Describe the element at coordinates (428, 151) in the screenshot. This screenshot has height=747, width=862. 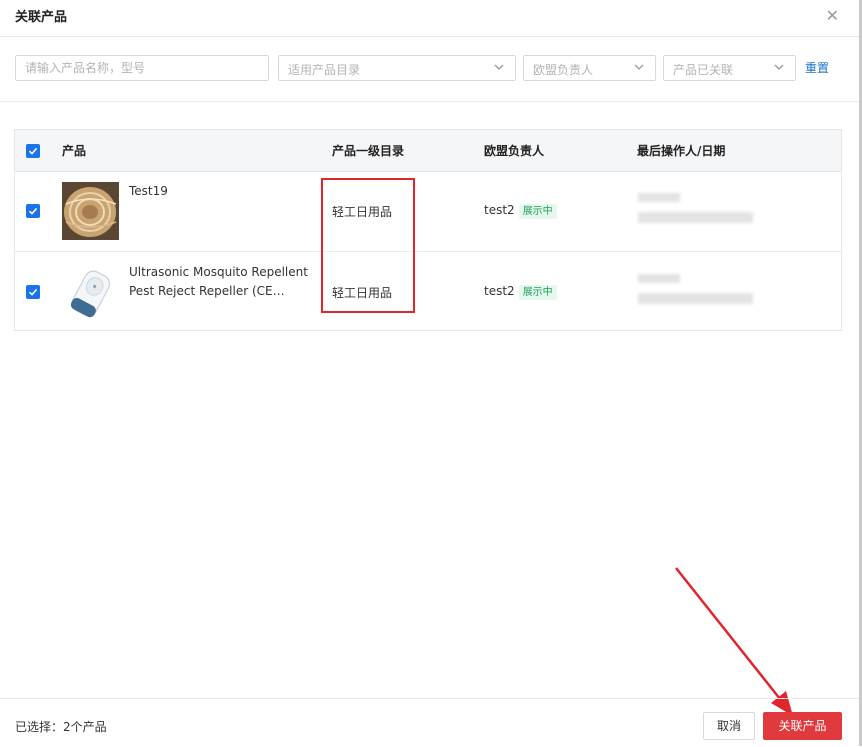
I see `table-header: 产品 产品一级目录 欧盟负责人 最后操作人/日期` at that location.